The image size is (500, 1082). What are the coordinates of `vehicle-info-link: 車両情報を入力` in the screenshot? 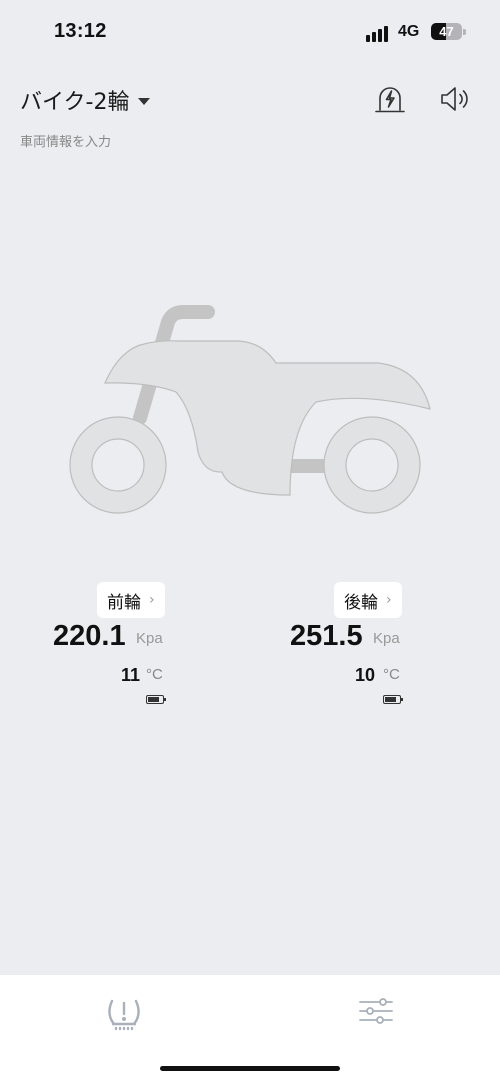 It's located at (65, 140).